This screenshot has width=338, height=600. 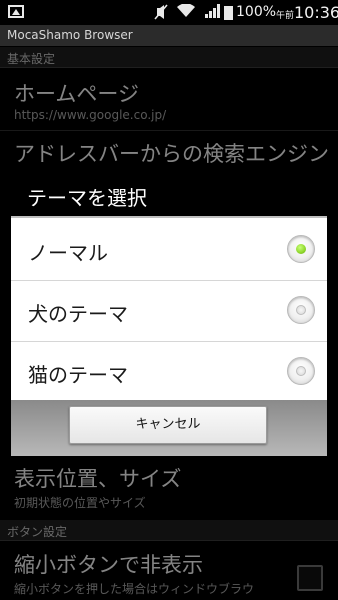 I want to click on clock-time: 10:36, so click(x=316, y=12).